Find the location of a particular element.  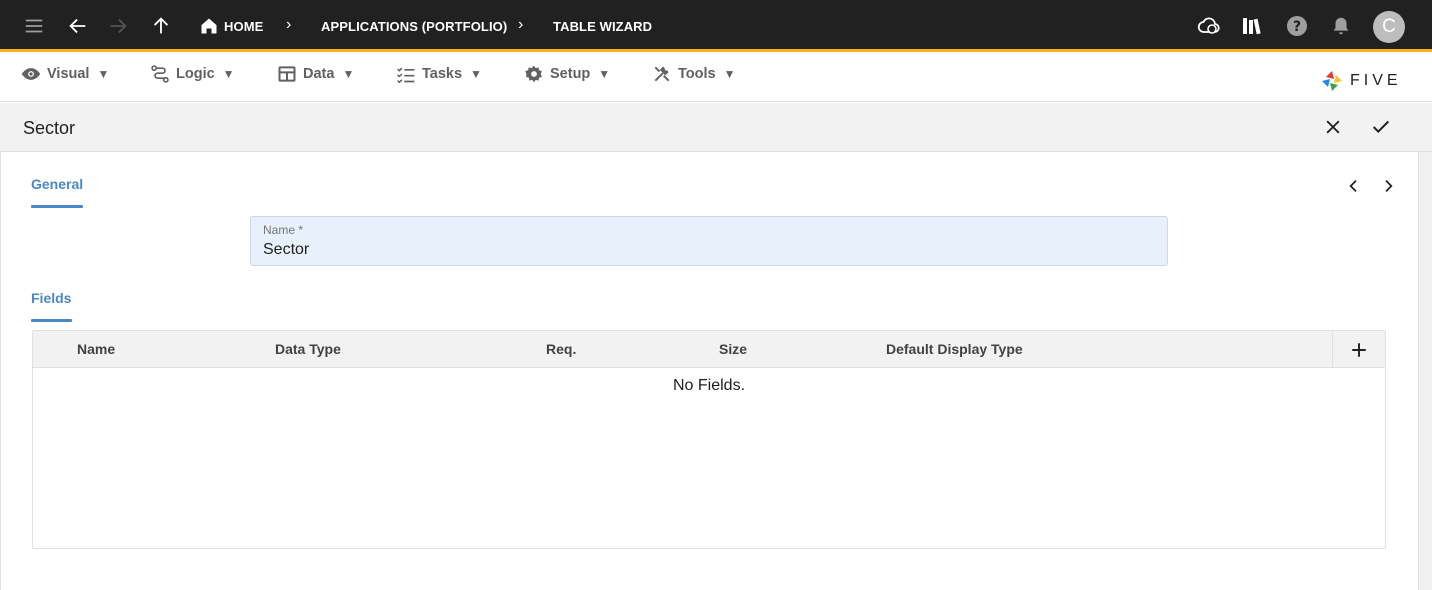

menu-logic-label: Logic is located at coordinates (195, 74).